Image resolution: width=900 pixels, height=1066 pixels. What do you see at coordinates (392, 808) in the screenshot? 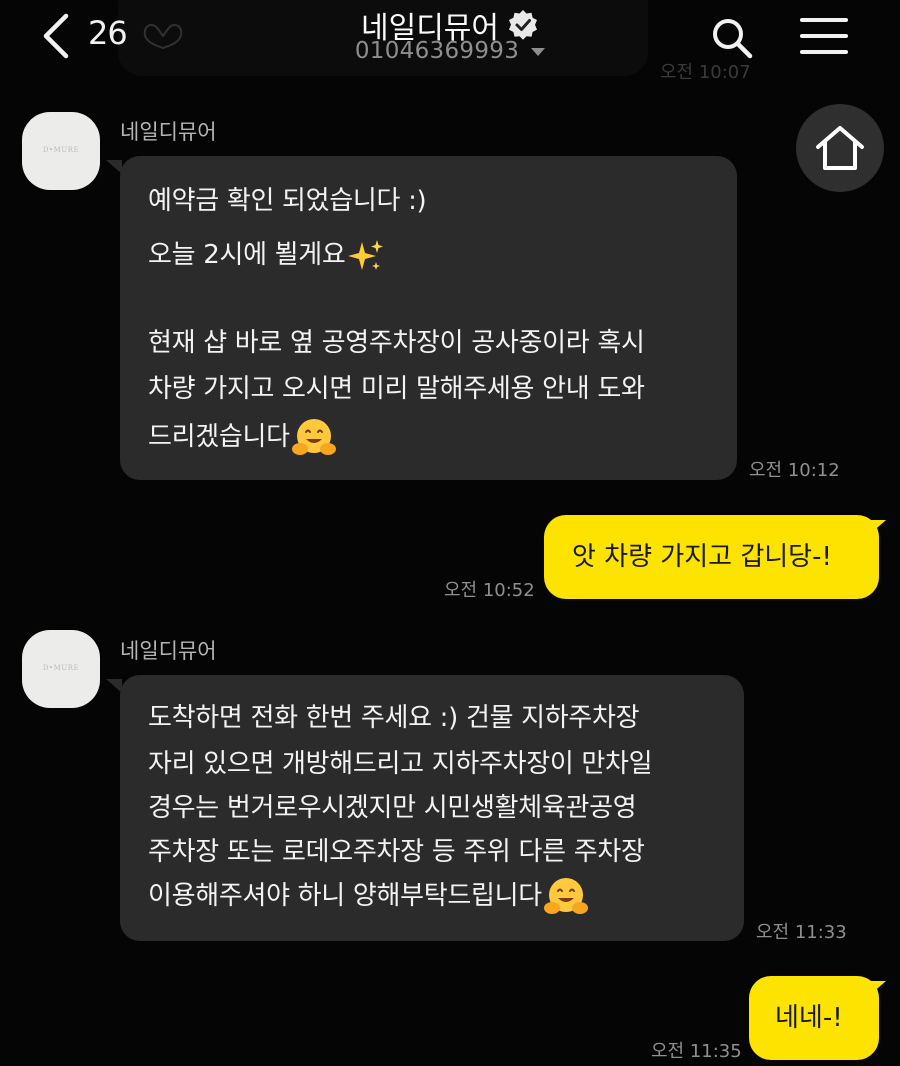
I see `message-line: 경우는 번거로우시겠지만 시민생활체육관공영` at bounding box center [392, 808].